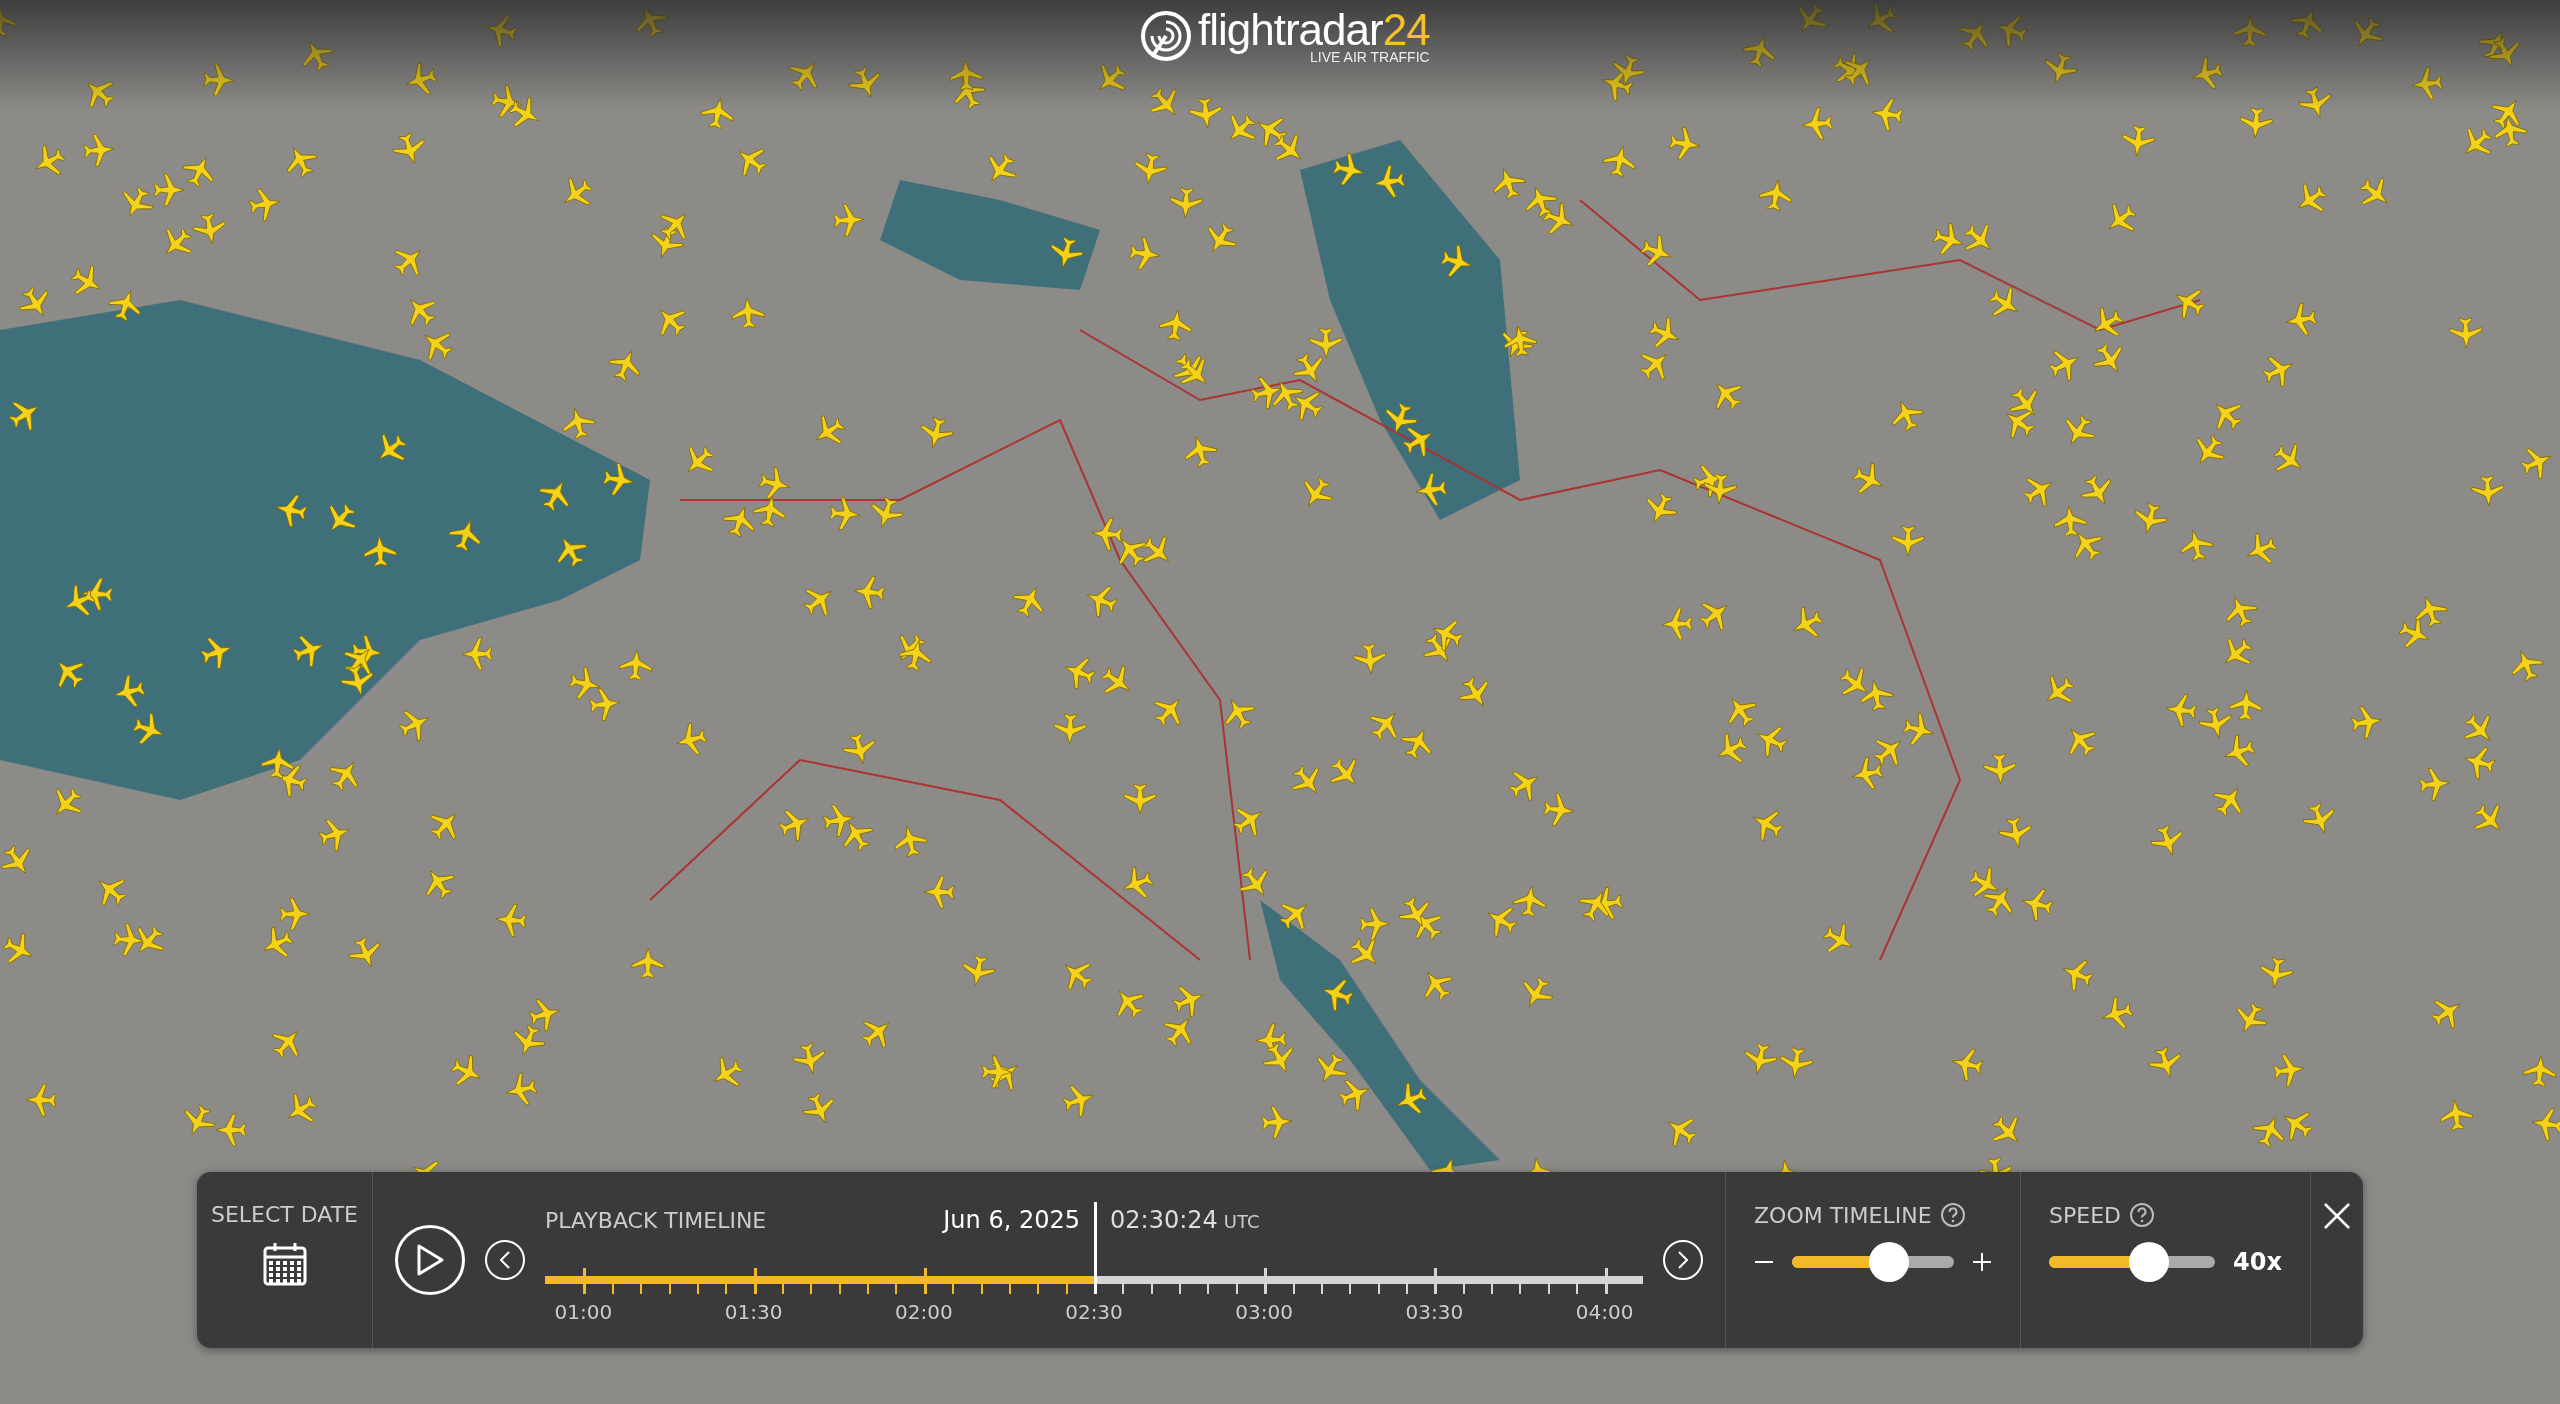 This screenshot has width=2560, height=1404. Describe the element at coordinates (583, 1312) in the screenshot. I see `timeline-tick-label: 01:00` at that location.